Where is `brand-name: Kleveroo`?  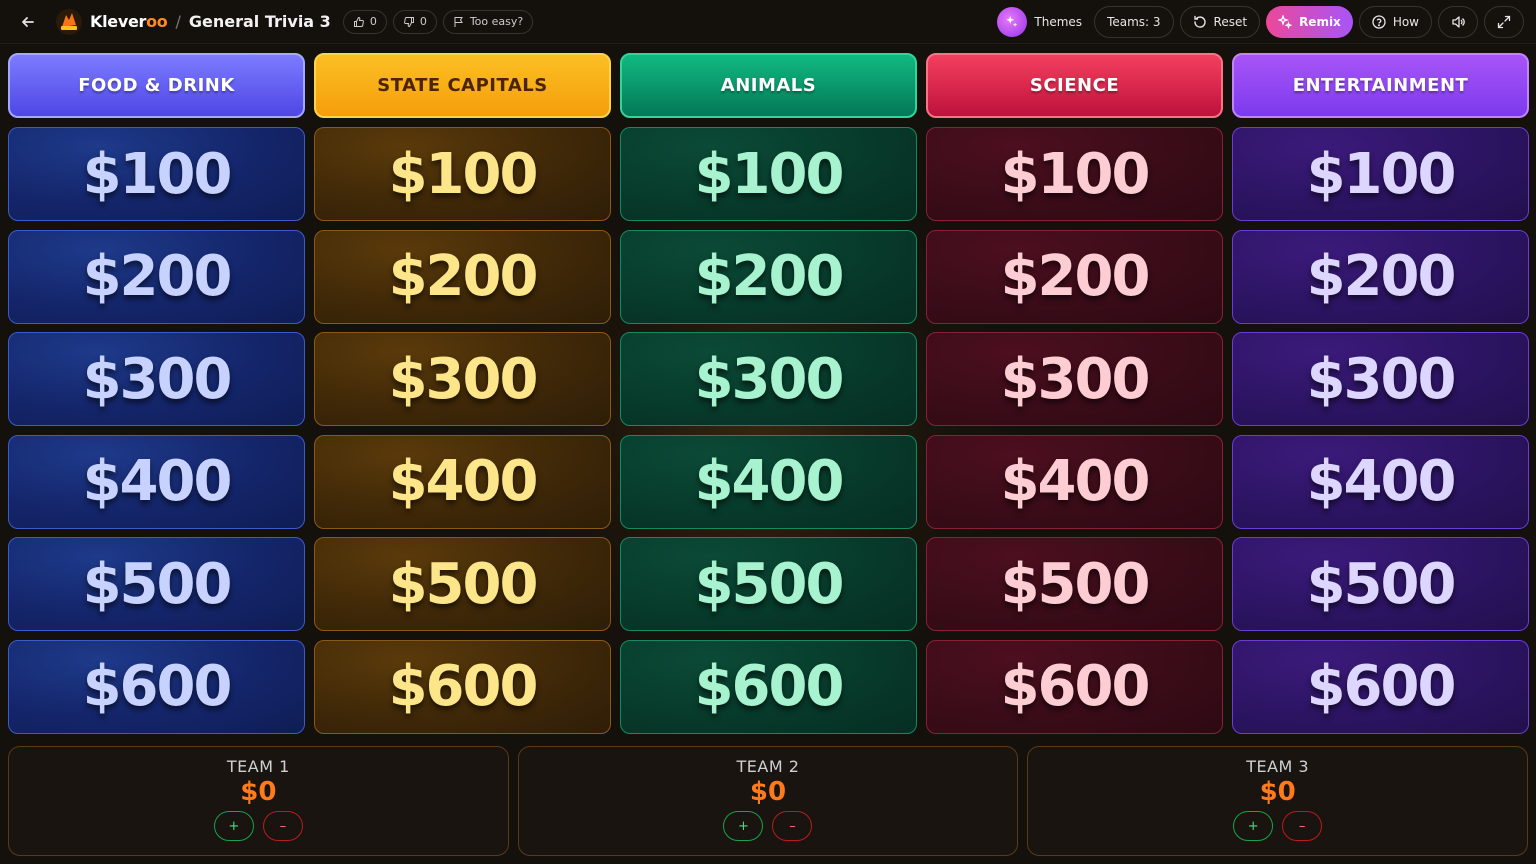 brand-name: Kleveroo is located at coordinates (129, 21).